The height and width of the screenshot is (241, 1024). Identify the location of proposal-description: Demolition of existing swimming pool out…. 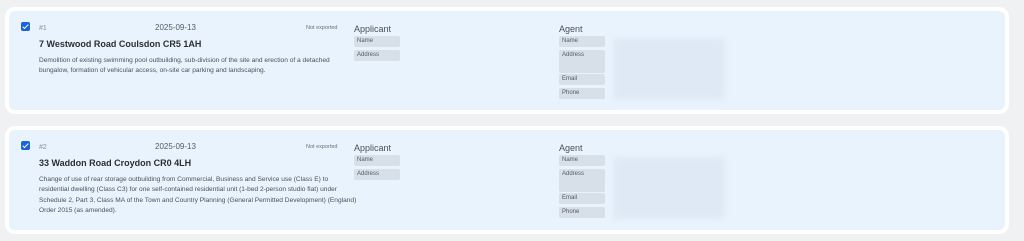
(184, 66).